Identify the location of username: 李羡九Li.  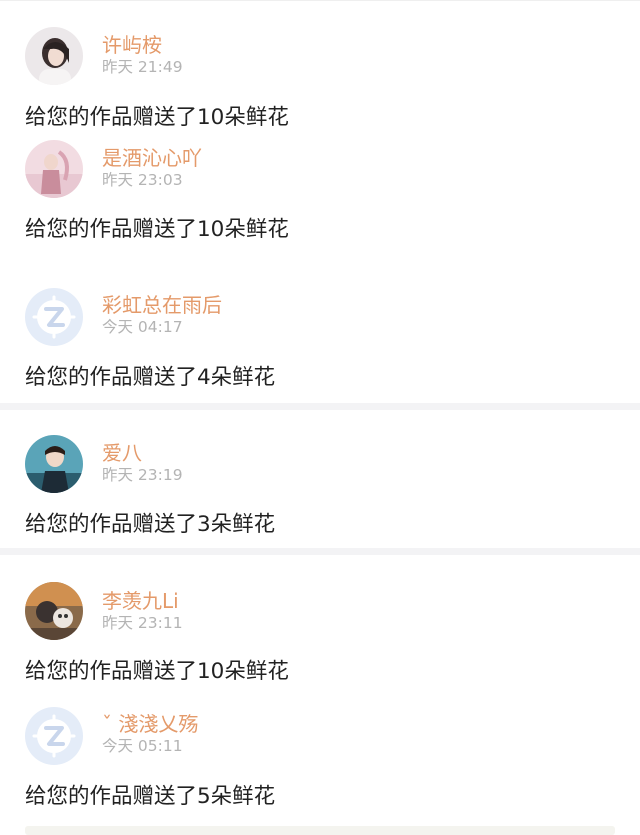
(140, 601).